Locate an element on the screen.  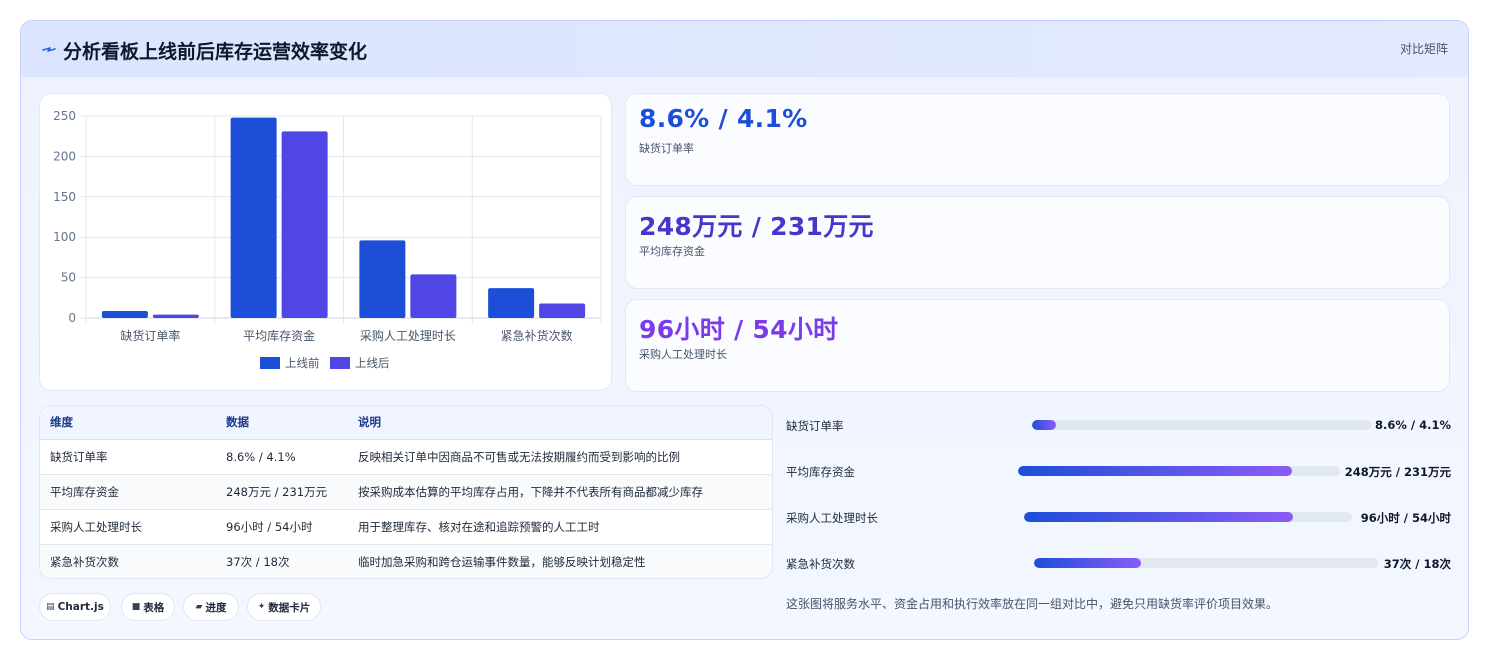
table-cell: 按采购成本估算的平均库存占用，下降并不代表所有商品都减少库存 is located at coordinates (560, 492).